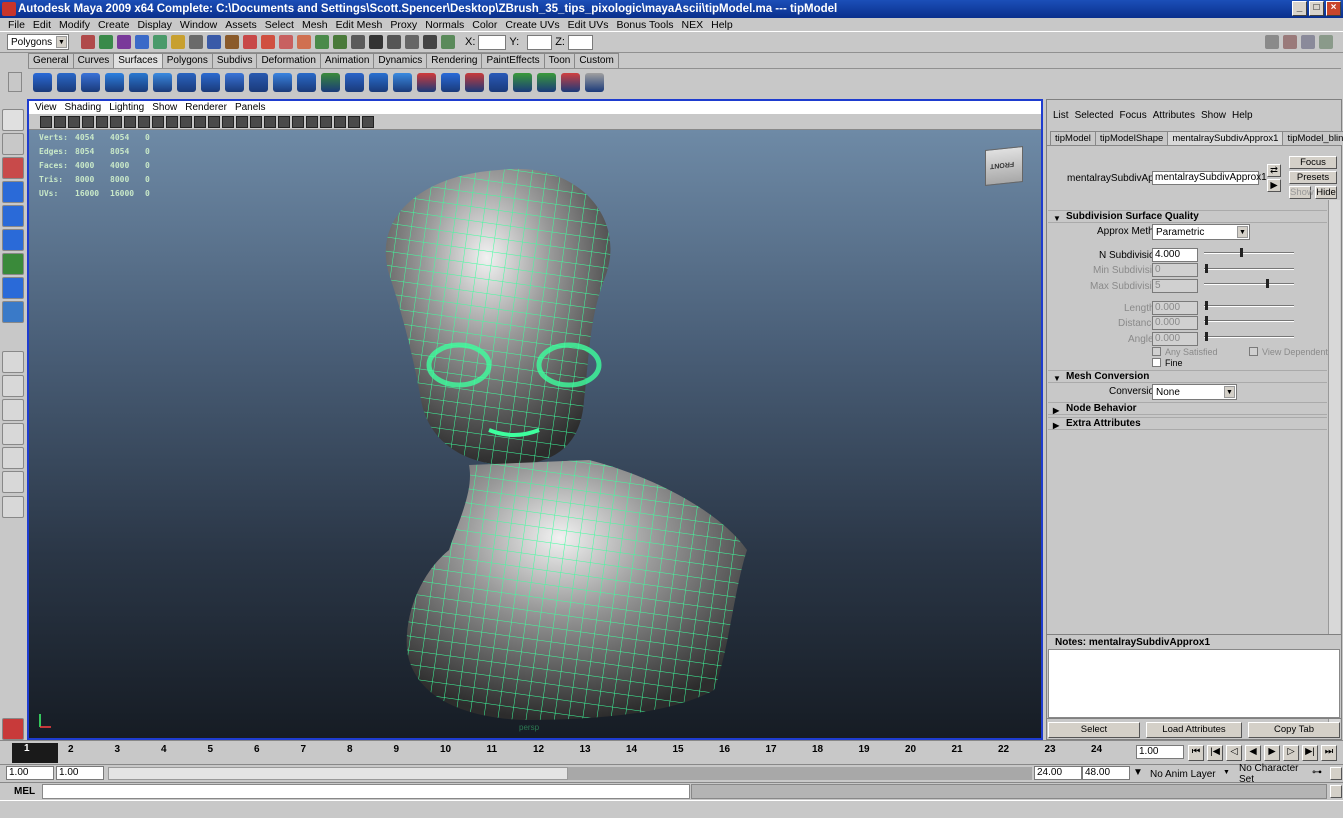  What do you see at coordinates (366, 791) in the screenshot?
I see `command-input` at bounding box center [366, 791].